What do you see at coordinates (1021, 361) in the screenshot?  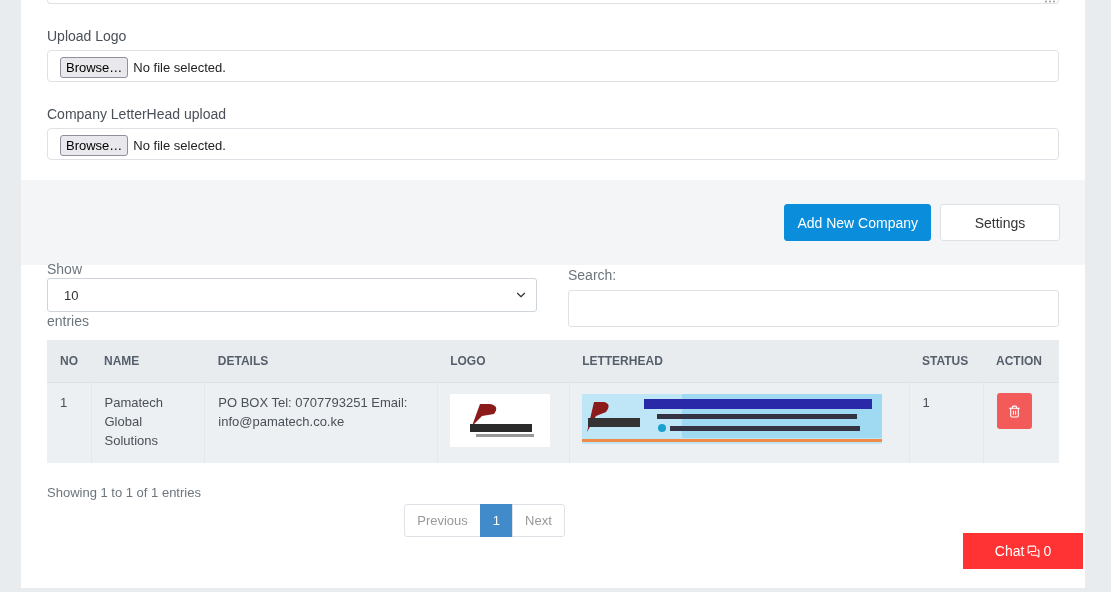 I see `column-header: ACTION` at bounding box center [1021, 361].